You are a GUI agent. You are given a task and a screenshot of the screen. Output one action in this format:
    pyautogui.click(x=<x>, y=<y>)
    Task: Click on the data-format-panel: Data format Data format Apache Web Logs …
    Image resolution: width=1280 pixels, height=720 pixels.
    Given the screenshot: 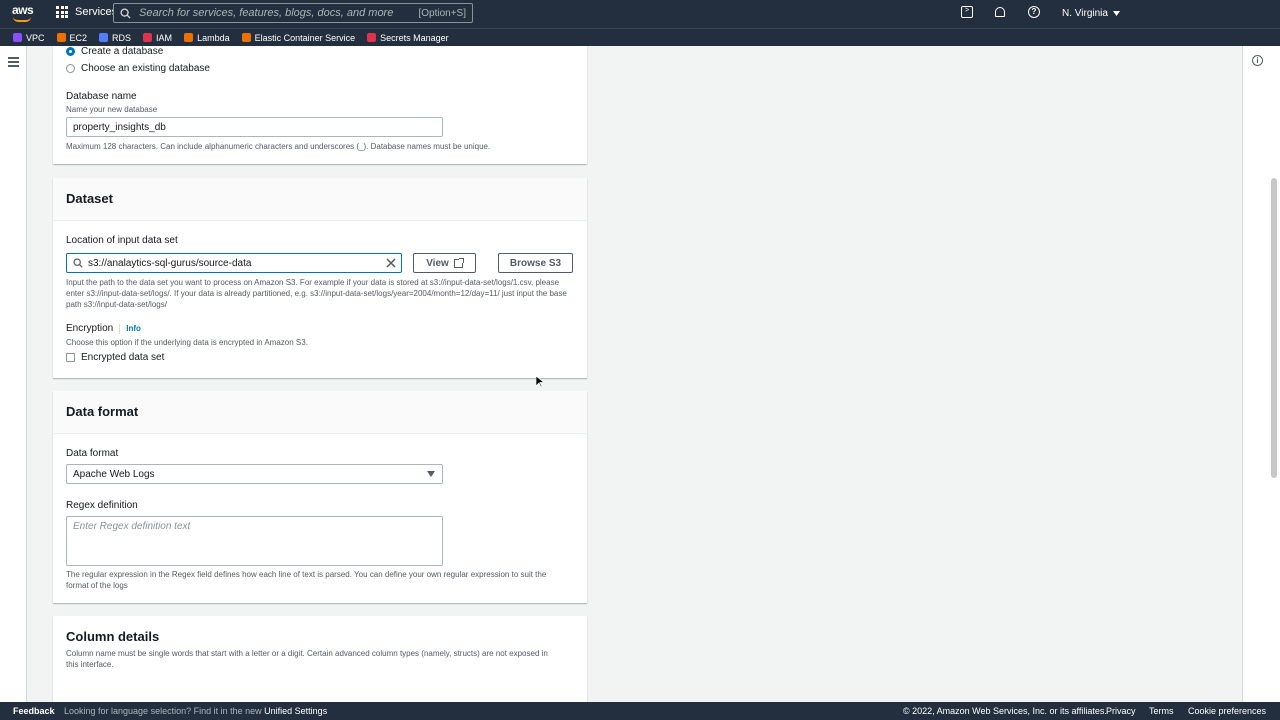 What is the action you would take?
    pyautogui.click(x=320, y=497)
    